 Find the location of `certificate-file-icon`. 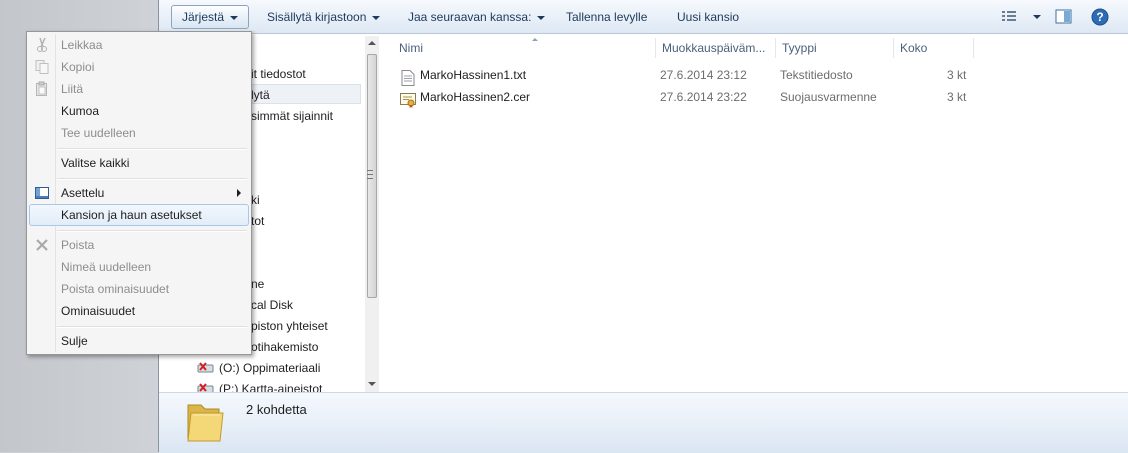

certificate-file-icon is located at coordinates (408, 100).